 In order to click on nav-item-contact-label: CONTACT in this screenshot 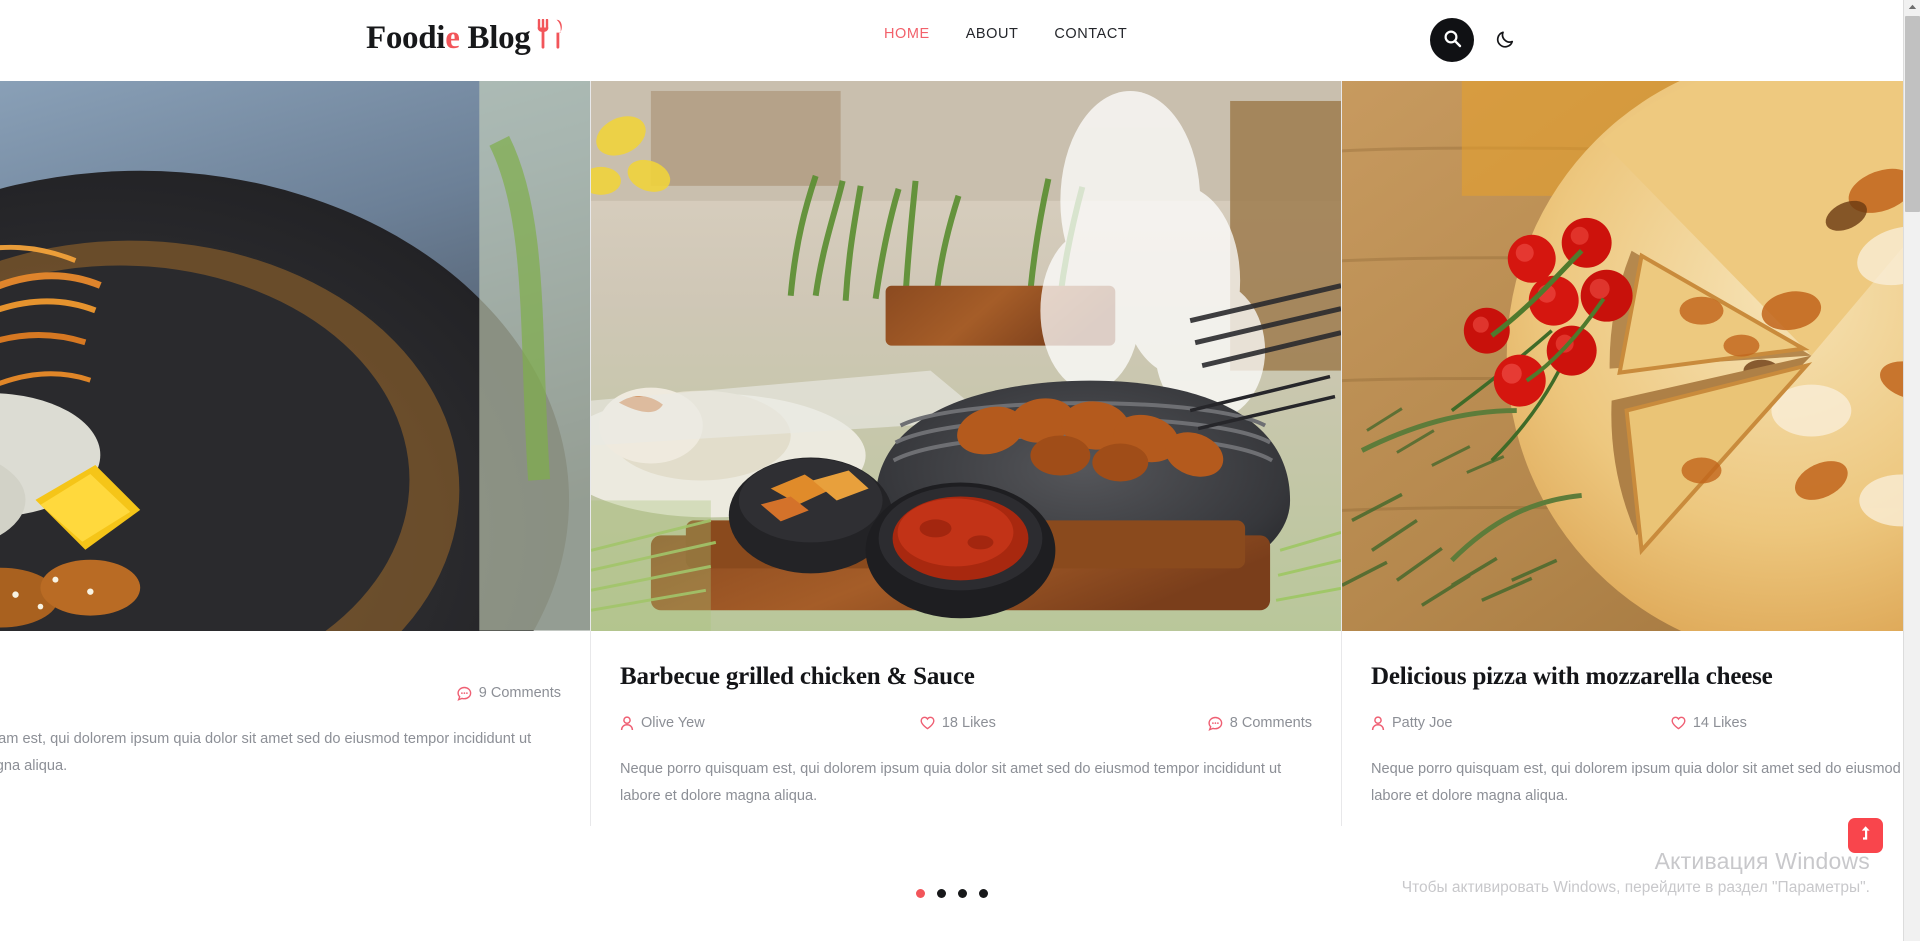, I will do `click(1091, 34)`.